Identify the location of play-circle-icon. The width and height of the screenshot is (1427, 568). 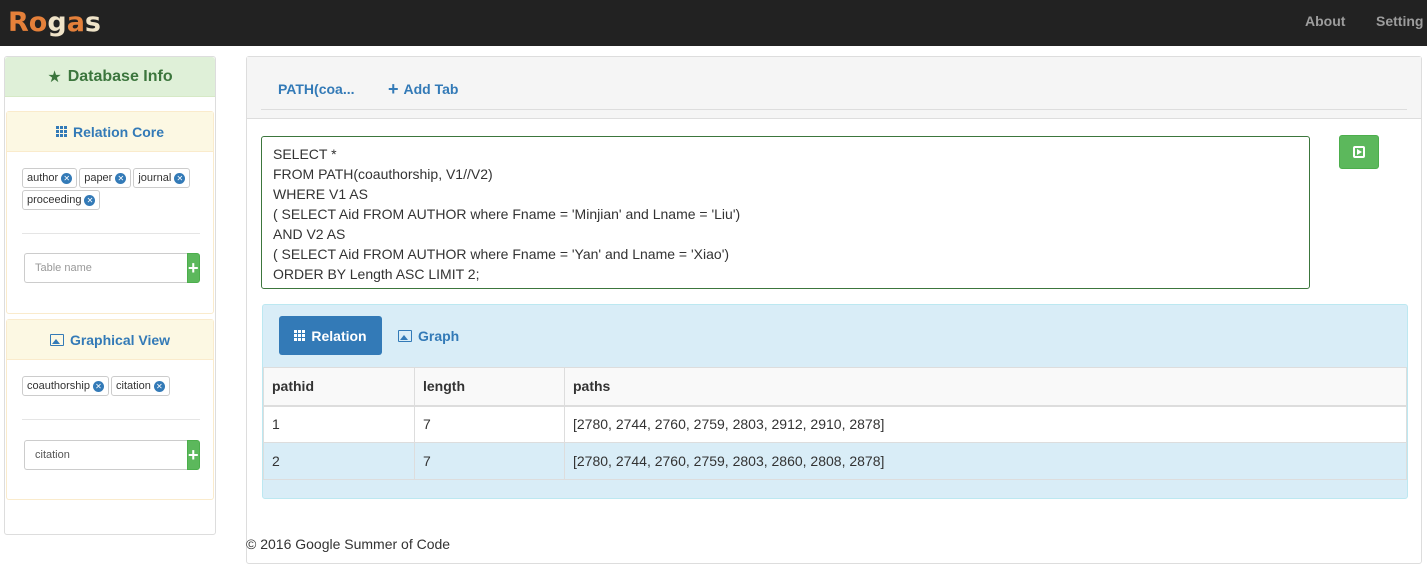
(1359, 152).